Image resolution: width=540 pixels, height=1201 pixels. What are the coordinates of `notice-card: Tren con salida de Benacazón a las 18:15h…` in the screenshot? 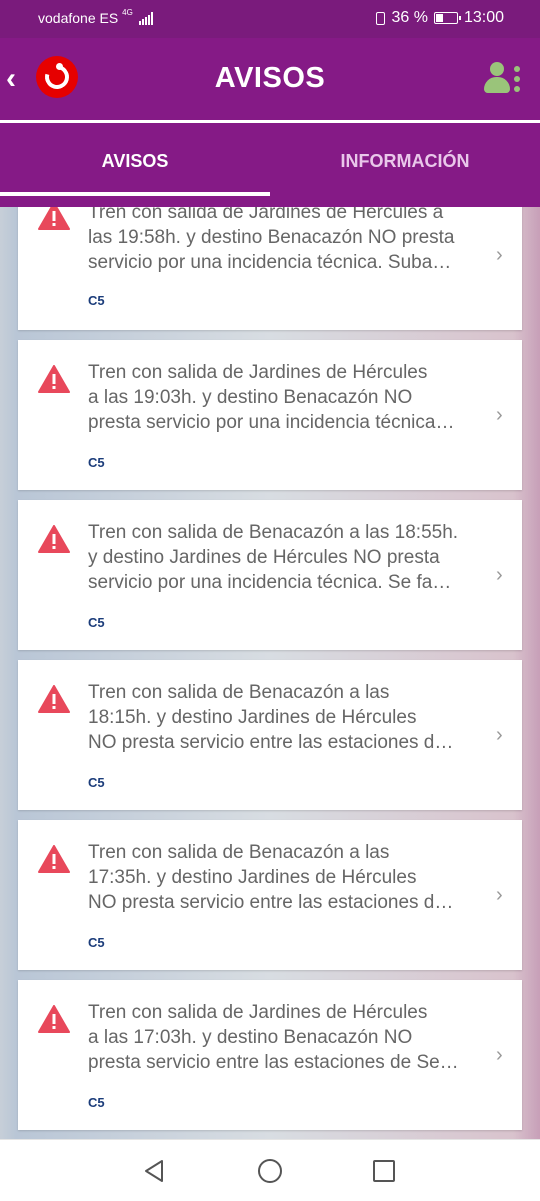 It's located at (270, 735).